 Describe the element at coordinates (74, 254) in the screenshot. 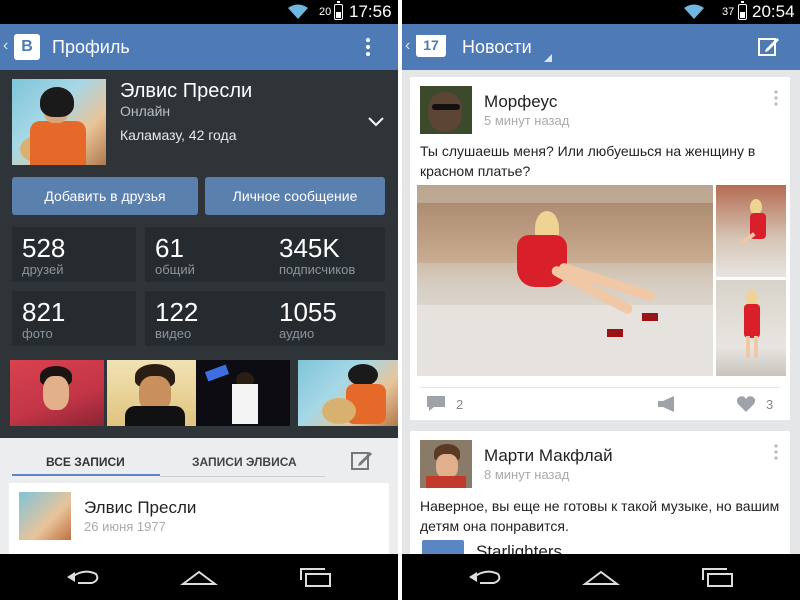

I see `stat-friends: 528 друзей` at that location.